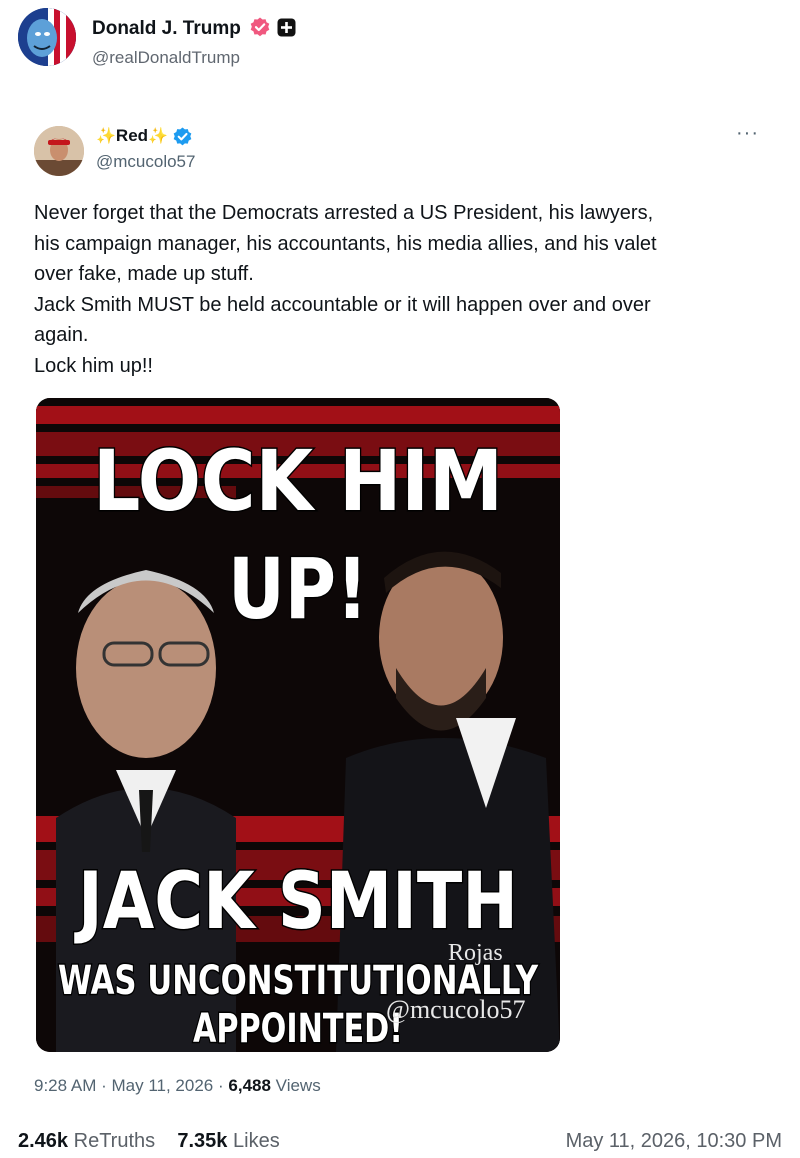 This screenshot has width=800, height=1158. I want to click on image-watermark-handle: @mcucolo57, so click(455, 1009).